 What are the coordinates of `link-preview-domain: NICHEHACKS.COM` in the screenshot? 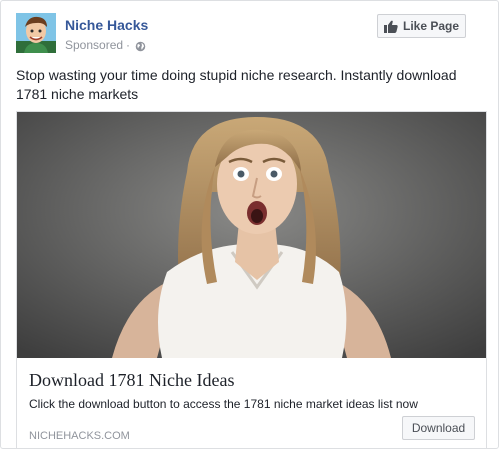 It's located at (79, 436).